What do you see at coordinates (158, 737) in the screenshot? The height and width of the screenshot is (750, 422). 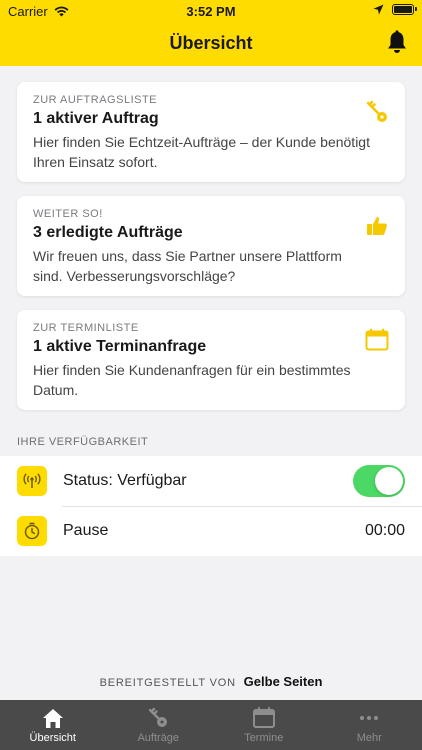 I see `tab-label: Aufträge` at bounding box center [158, 737].